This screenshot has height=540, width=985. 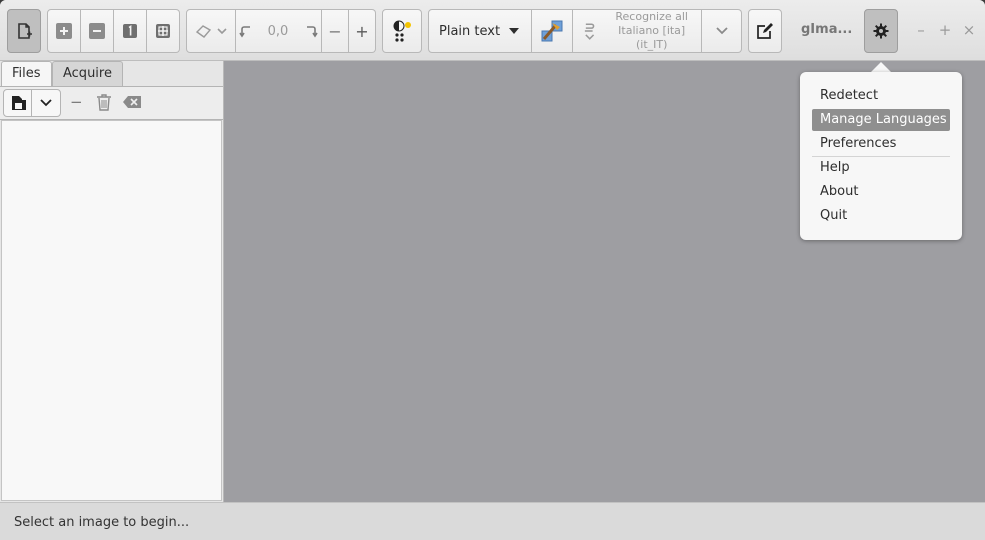 I want to click on rotate-mode-button, so click(x=211, y=31).